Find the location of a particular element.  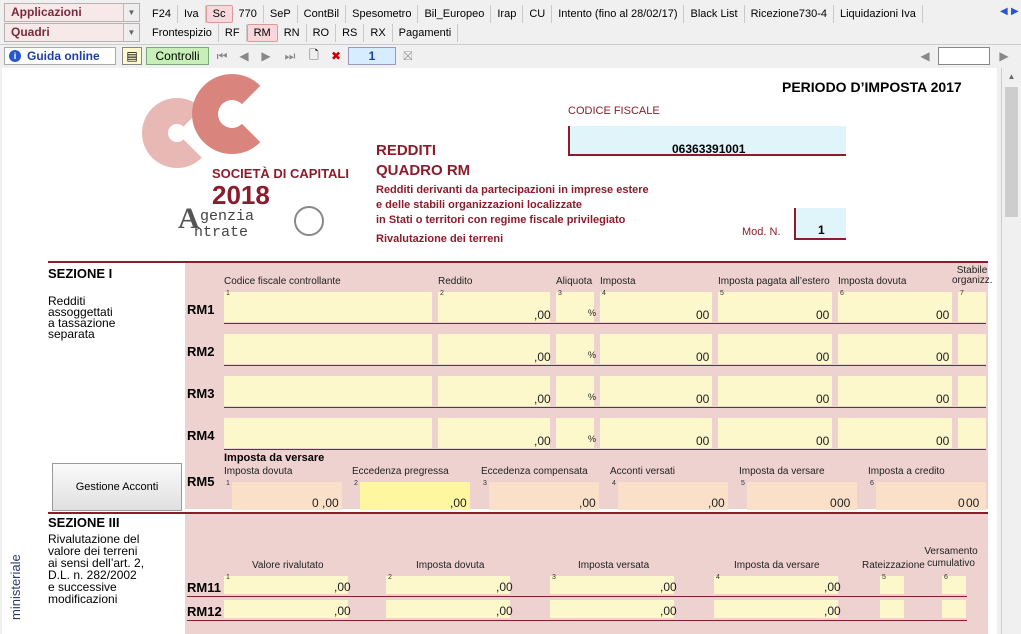

tab-irap: Irap is located at coordinates (507, 14).